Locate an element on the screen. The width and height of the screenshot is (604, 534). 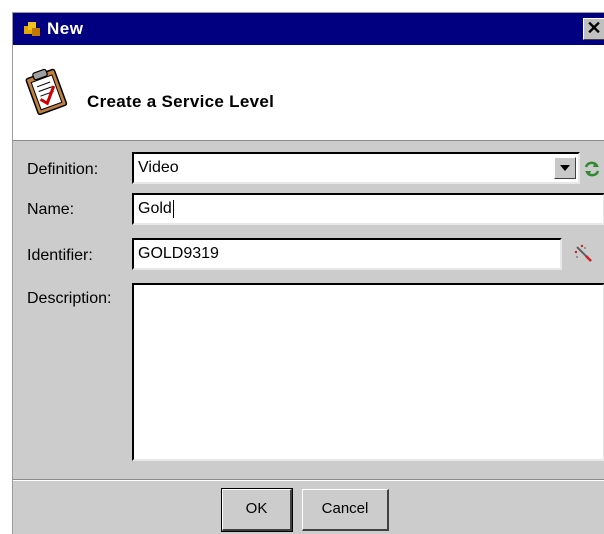
definition-dropdown-button is located at coordinates (565, 168).